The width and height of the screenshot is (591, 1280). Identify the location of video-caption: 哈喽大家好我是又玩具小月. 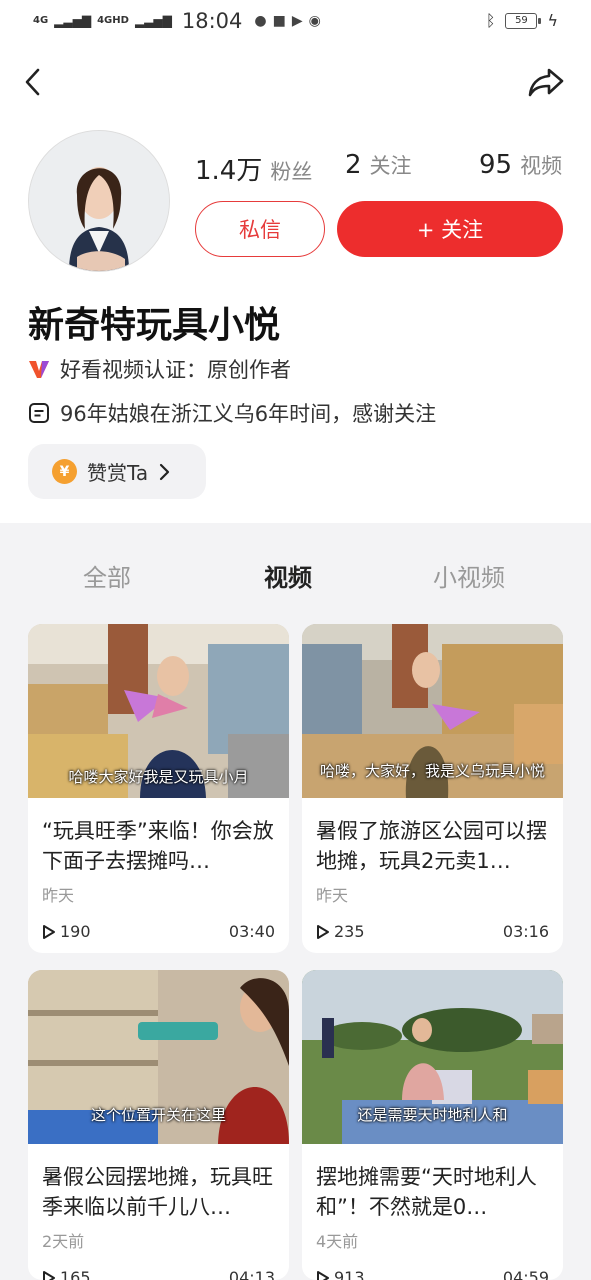
(158, 777).